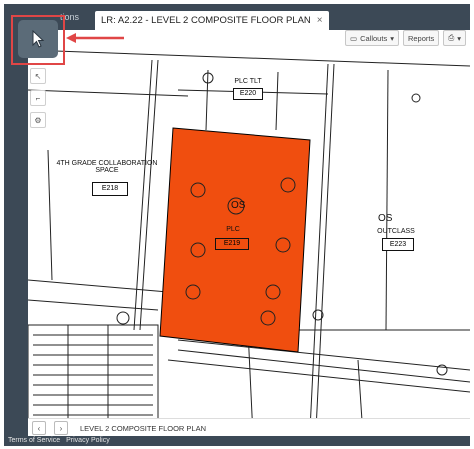 Image resolution: width=474 pixels, height=449 pixels. What do you see at coordinates (248, 94) in the screenshot?
I see `room-e220-number: E220` at bounding box center [248, 94].